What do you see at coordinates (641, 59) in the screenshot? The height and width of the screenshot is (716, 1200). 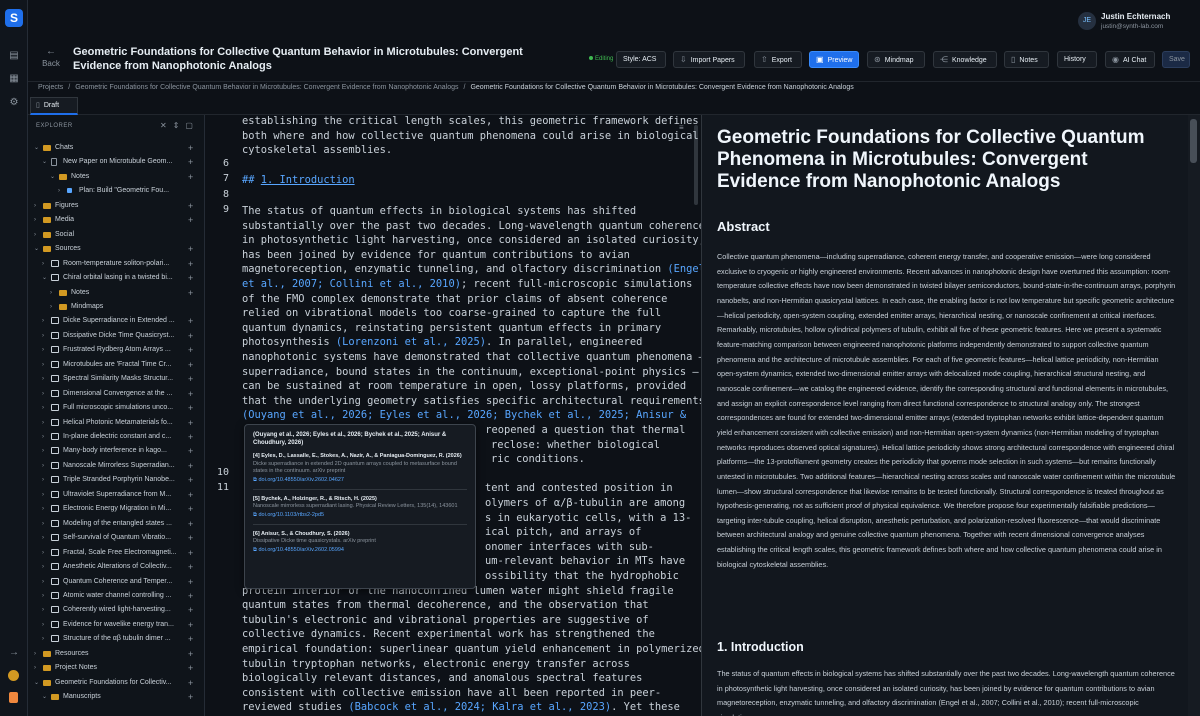 I see `style-selector: Style: ACS` at bounding box center [641, 59].